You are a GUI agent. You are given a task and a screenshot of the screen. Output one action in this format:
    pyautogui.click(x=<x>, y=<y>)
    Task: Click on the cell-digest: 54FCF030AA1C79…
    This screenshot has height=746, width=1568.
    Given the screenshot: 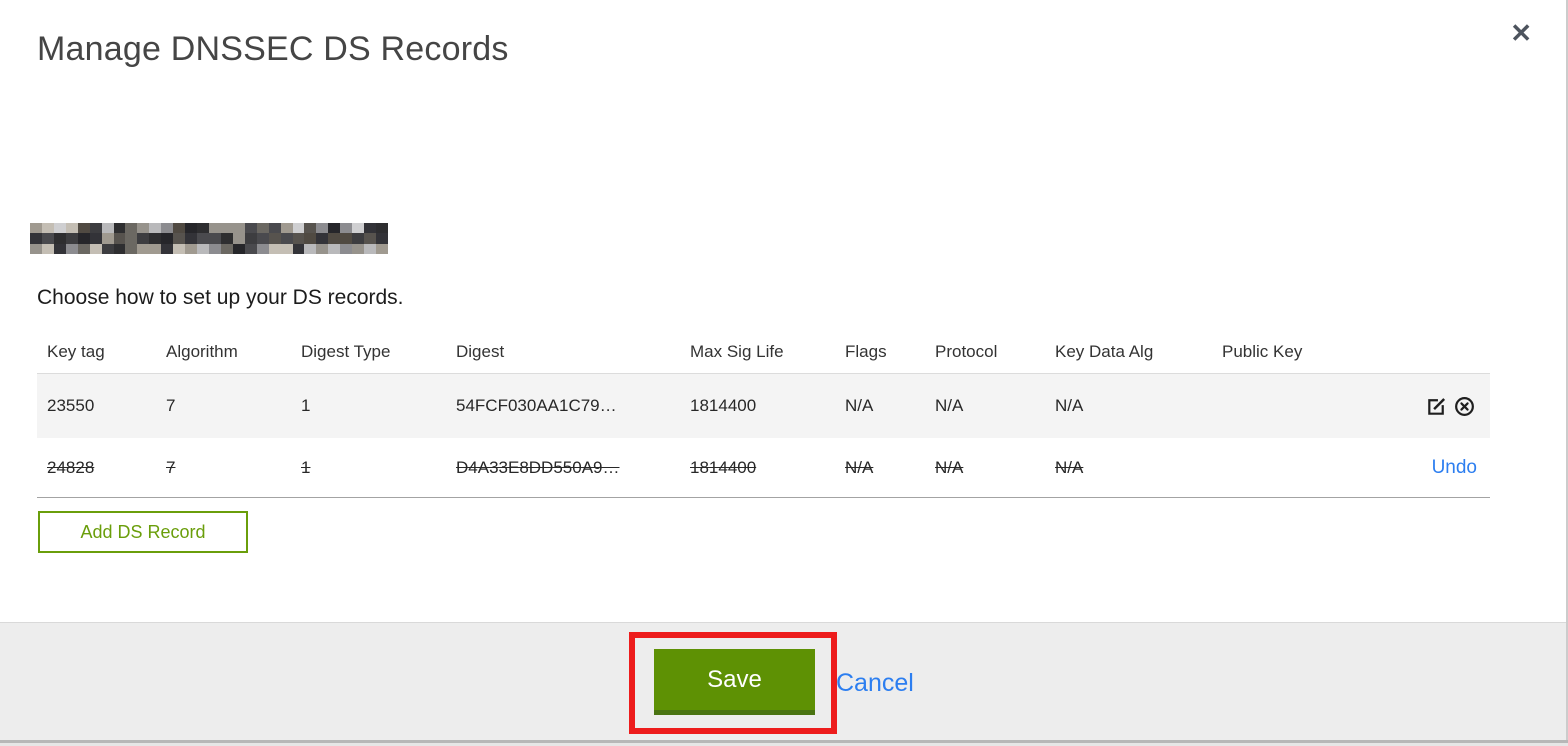 What is the action you would take?
    pyautogui.click(x=536, y=405)
    